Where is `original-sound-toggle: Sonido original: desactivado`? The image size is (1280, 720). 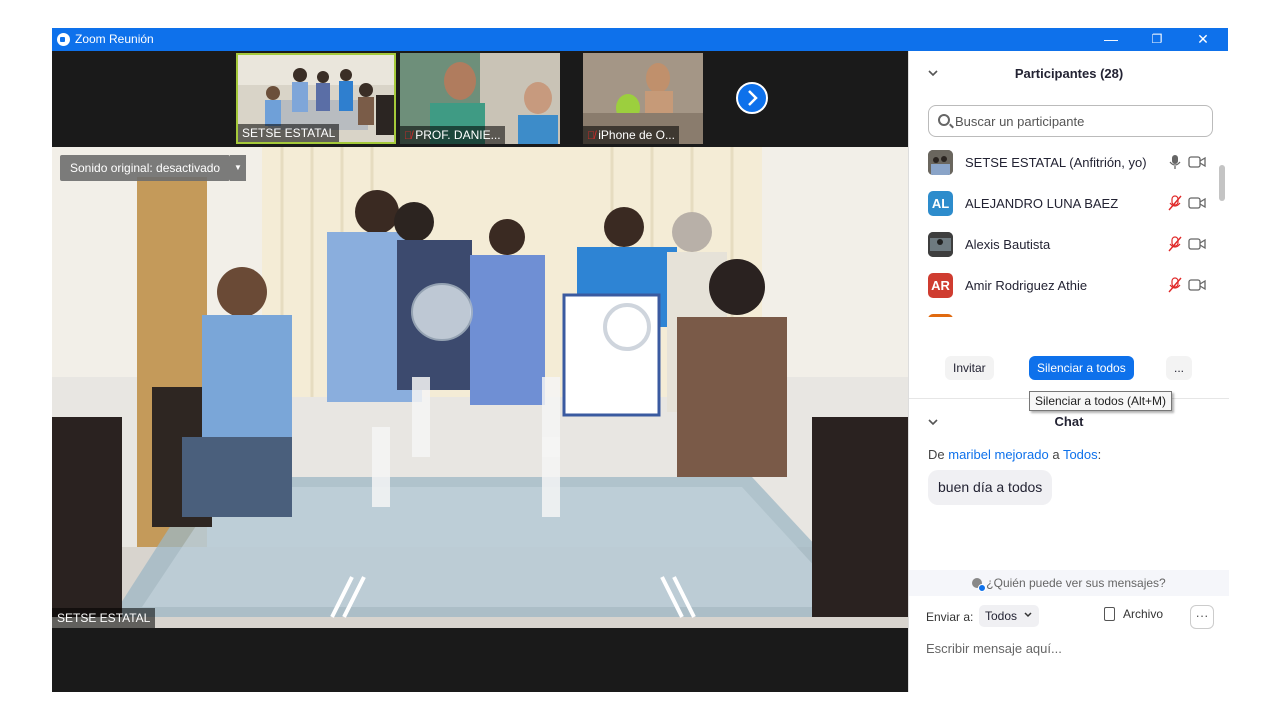 original-sound-toggle: Sonido original: desactivado is located at coordinates (145, 168).